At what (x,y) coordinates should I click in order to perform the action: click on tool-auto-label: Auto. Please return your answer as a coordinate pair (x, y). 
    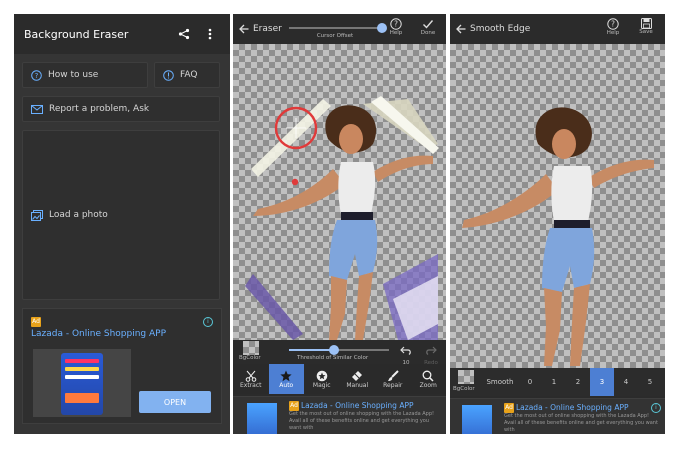
    Looking at the image, I should click on (286, 385).